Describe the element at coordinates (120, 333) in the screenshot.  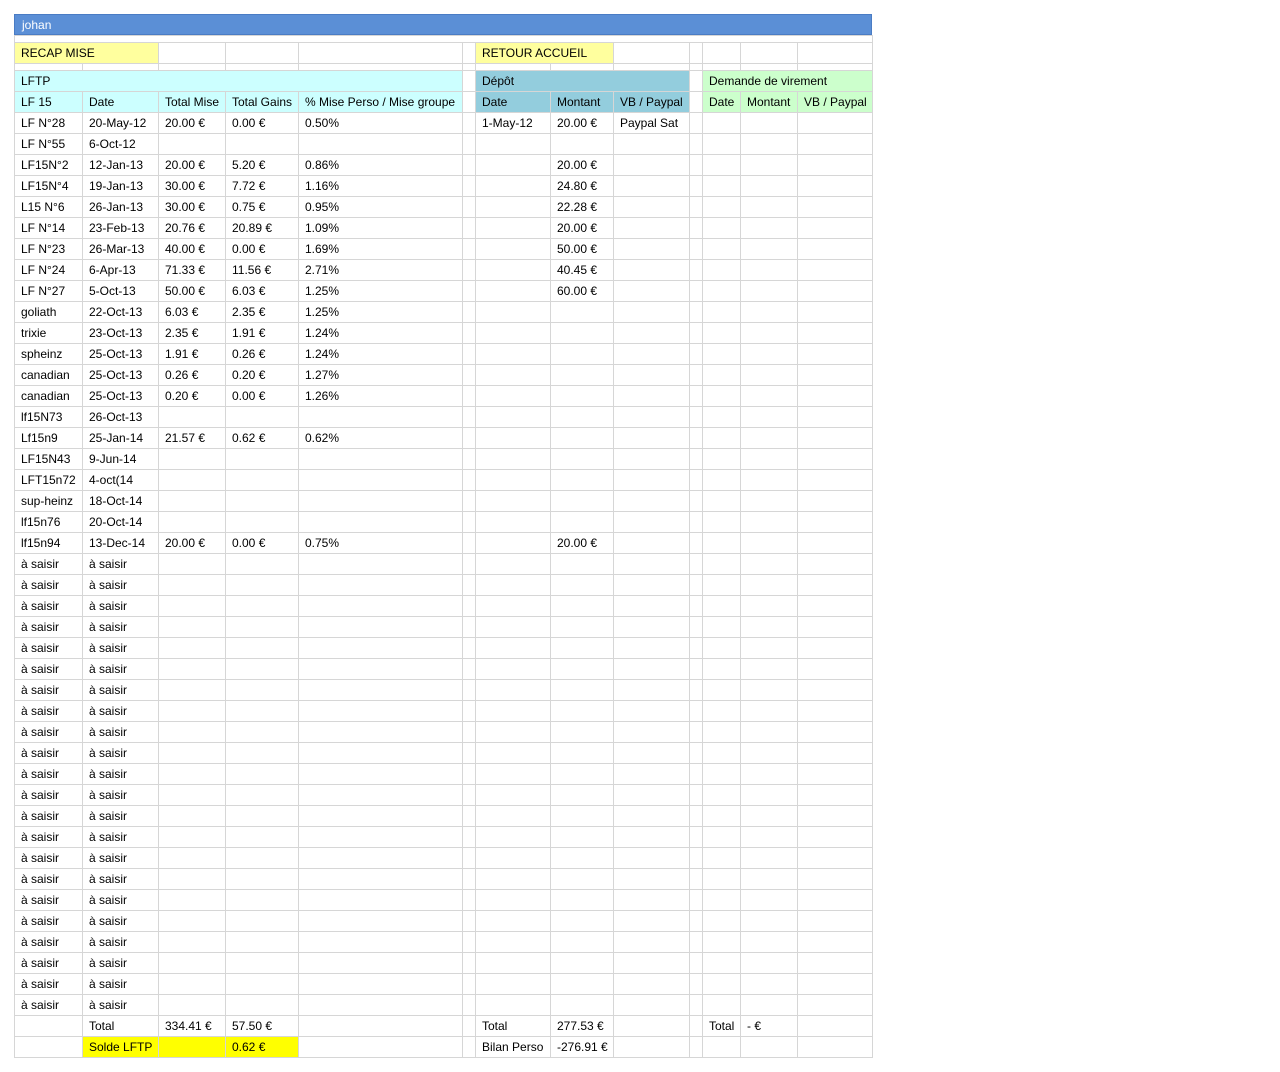
I see `cell-date: 23-Oct-13` at that location.